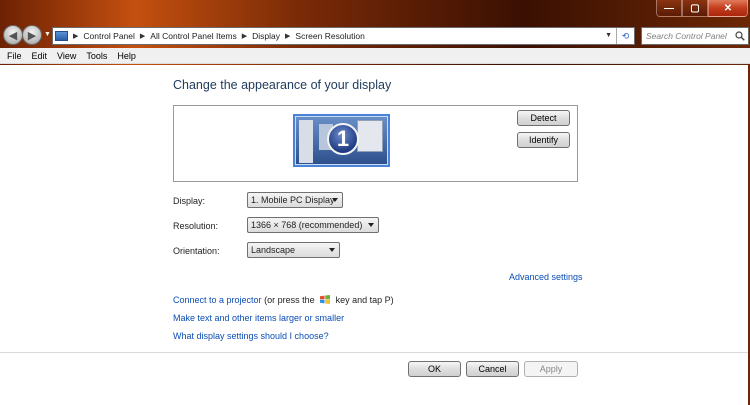  Describe the element at coordinates (546, 277) in the screenshot. I see `advanced-settings-link: Advanced settings` at that location.